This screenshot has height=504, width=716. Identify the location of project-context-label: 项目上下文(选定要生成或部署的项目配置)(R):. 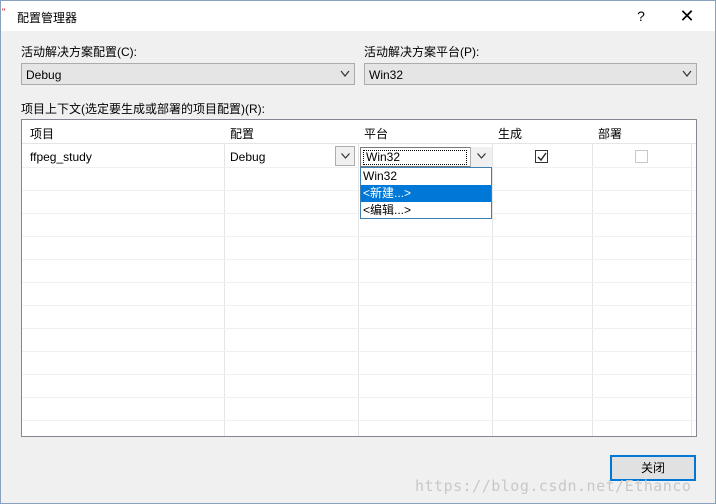
(143, 109).